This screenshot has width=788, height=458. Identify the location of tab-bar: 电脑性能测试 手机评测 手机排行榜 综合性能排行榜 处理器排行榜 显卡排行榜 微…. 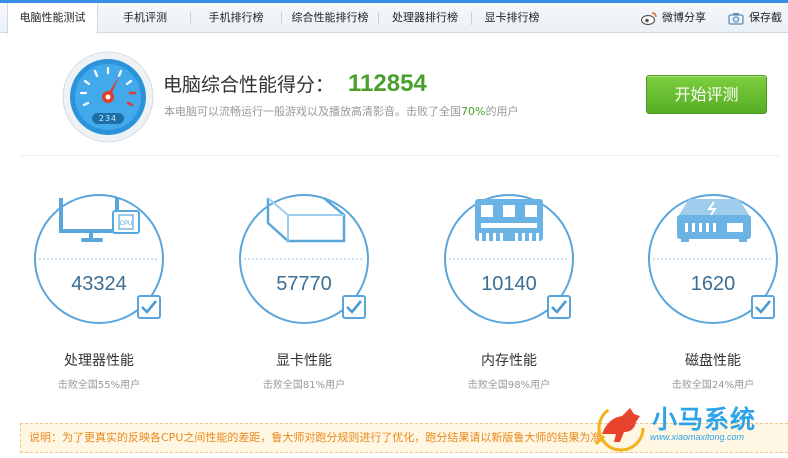
(394, 18).